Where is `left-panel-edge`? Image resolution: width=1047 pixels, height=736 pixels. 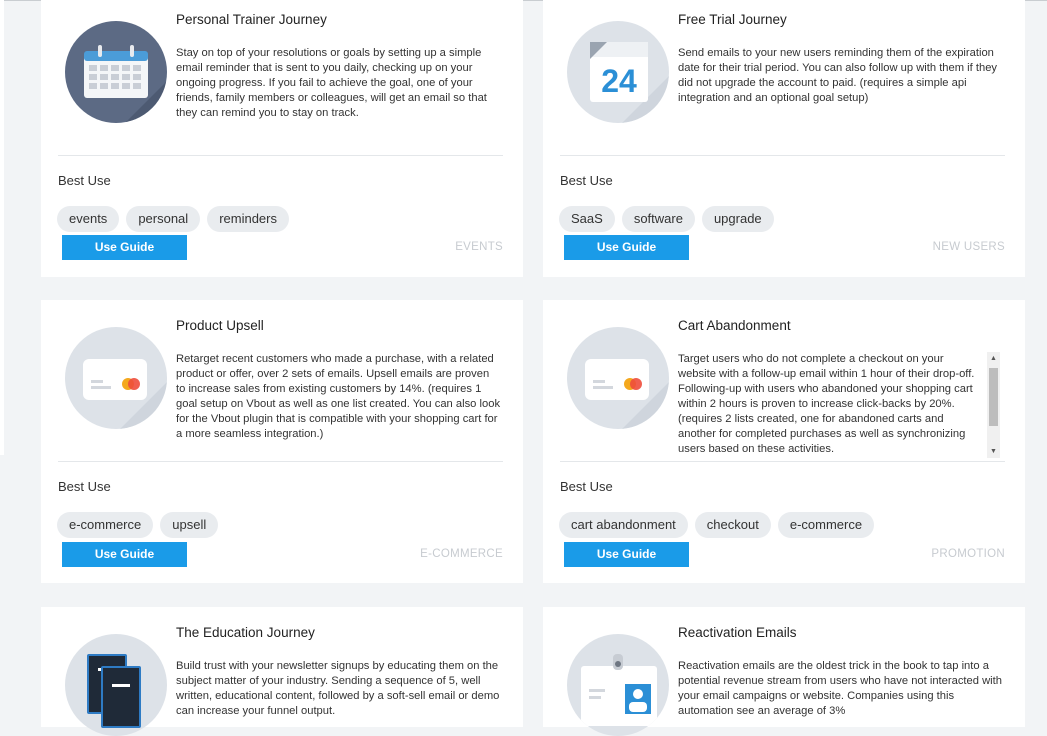 left-panel-edge is located at coordinates (2, 227).